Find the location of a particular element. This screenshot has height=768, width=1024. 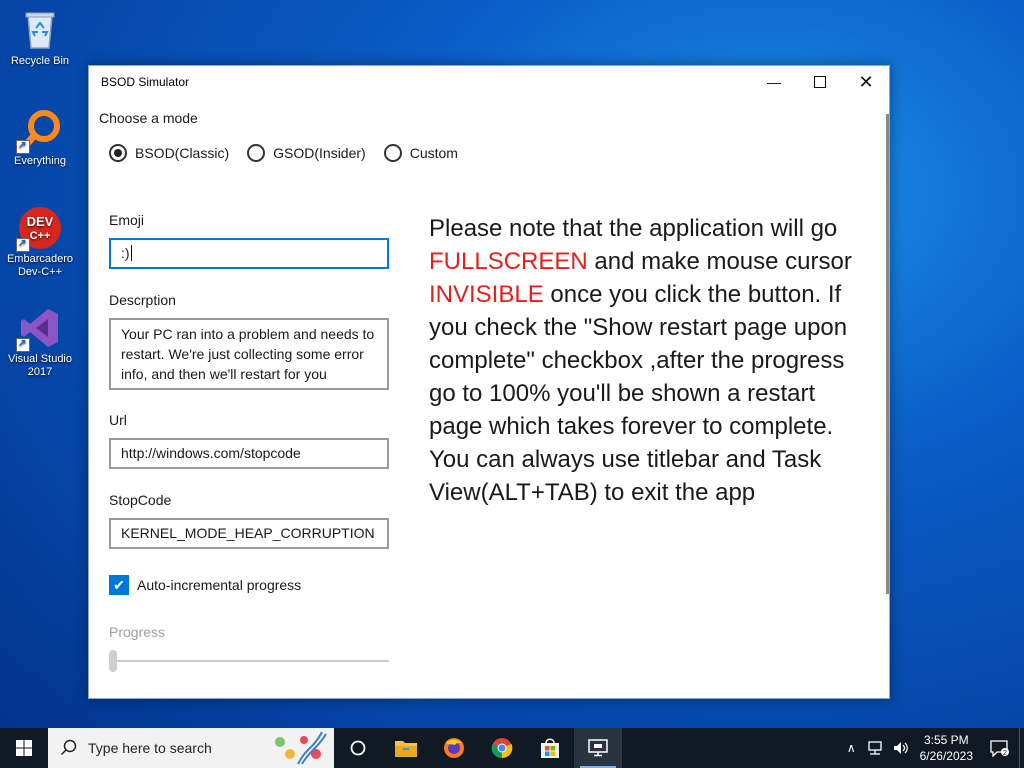

mode-heading: Choose a mode is located at coordinates (148, 118).